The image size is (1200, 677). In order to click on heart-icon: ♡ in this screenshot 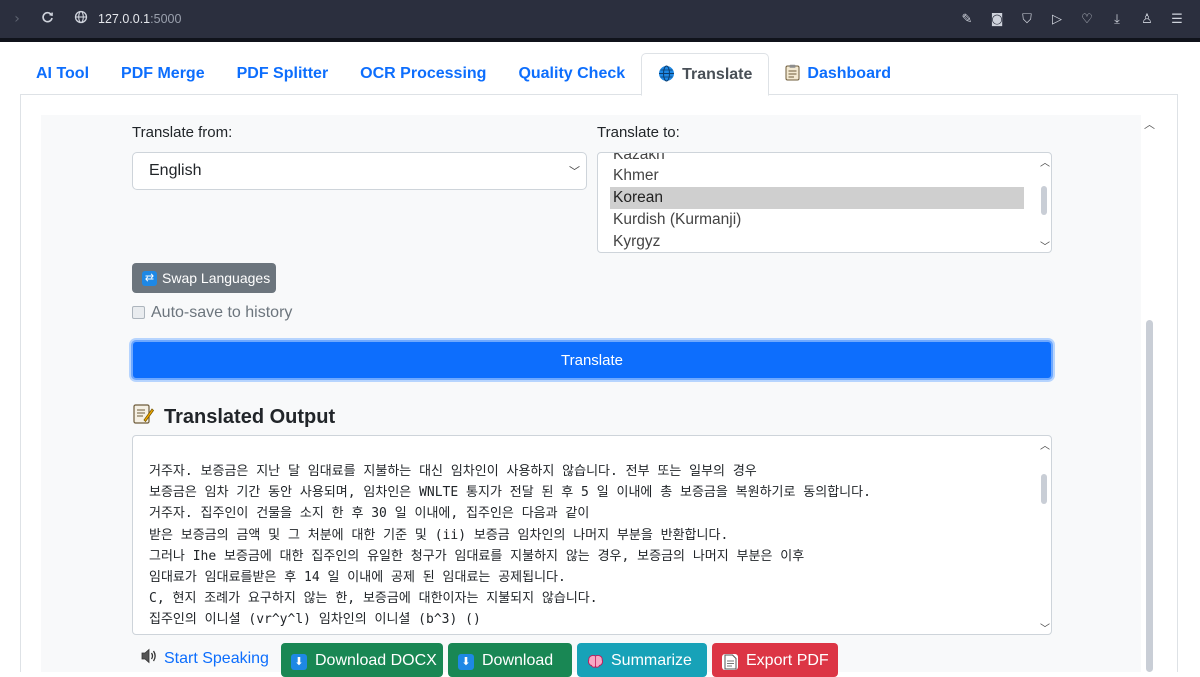, I will do `click(1087, 19)`.